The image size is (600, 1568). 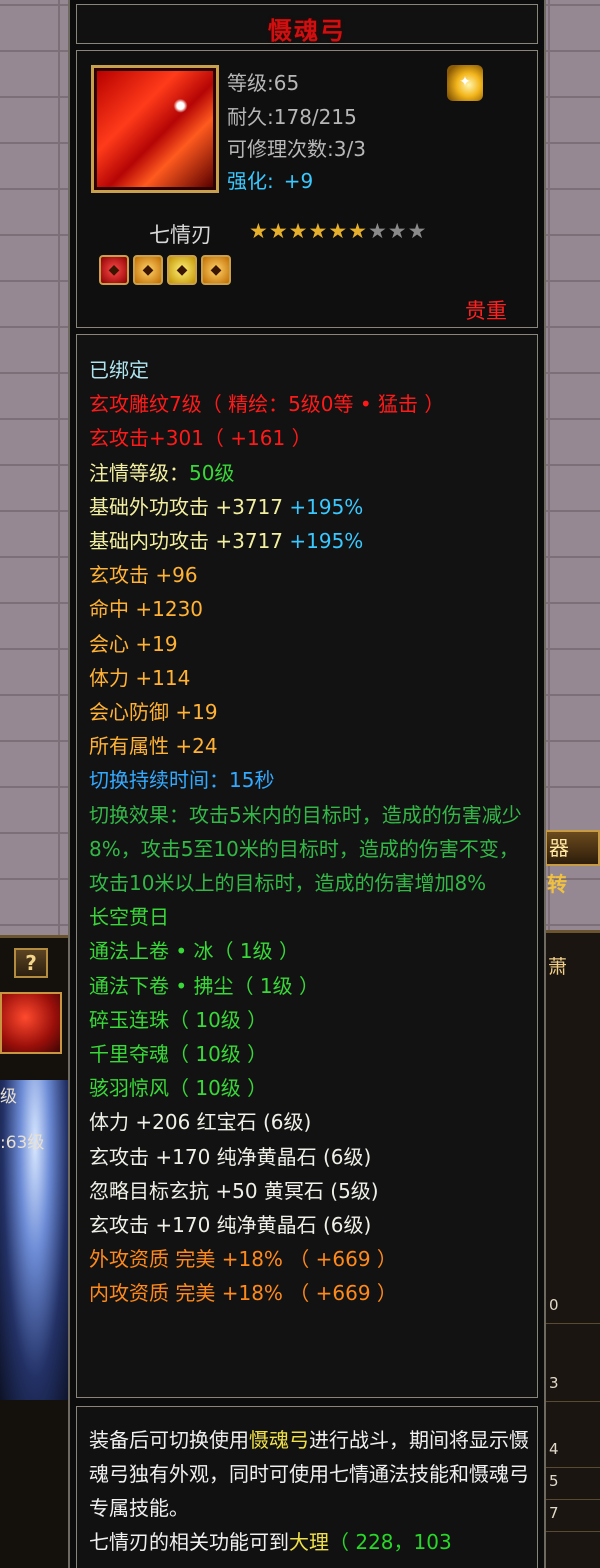 I want to click on right-list-row: 0, so click(x=572, y=1310).